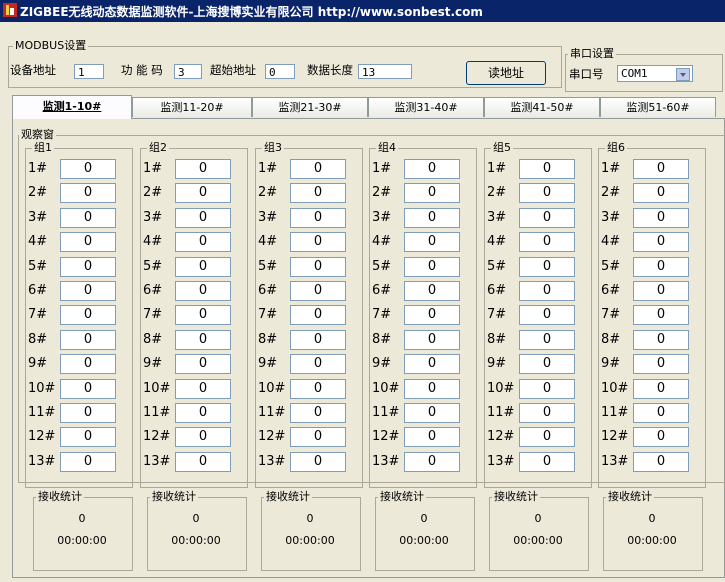 This screenshot has height=582, width=725. What do you see at coordinates (188, 71) in the screenshot?
I see `function-code-input: 3` at bounding box center [188, 71].